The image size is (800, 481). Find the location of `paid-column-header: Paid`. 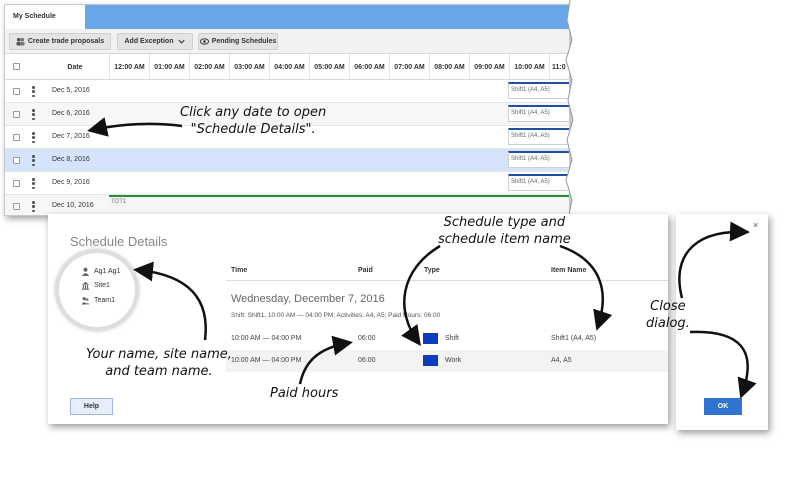

paid-column-header: Paid is located at coordinates (365, 270).